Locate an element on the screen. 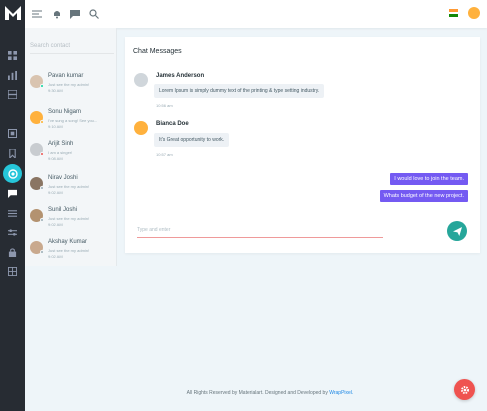 The height and width of the screenshot is (411, 487). contact-time: 9:10 AM is located at coordinates (55, 126).